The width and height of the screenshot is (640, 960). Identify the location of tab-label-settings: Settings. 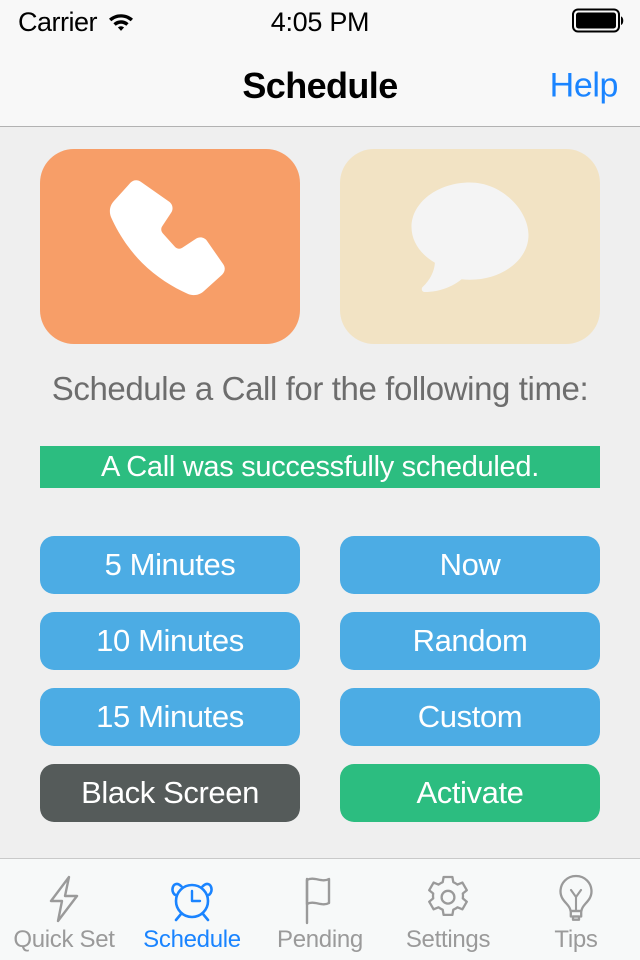
(448, 939).